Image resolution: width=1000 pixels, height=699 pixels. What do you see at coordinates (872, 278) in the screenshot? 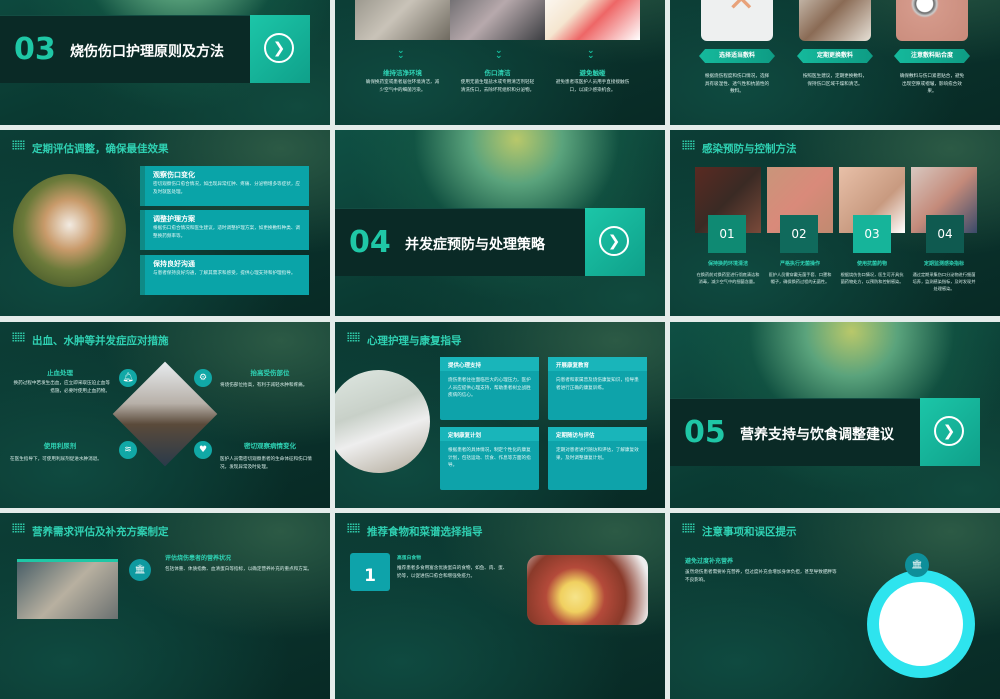
I see `item-text: 根据烧伤伤口情况，医生可开具抗菌药物处方，以预防和控制感染。` at bounding box center [872, 278].